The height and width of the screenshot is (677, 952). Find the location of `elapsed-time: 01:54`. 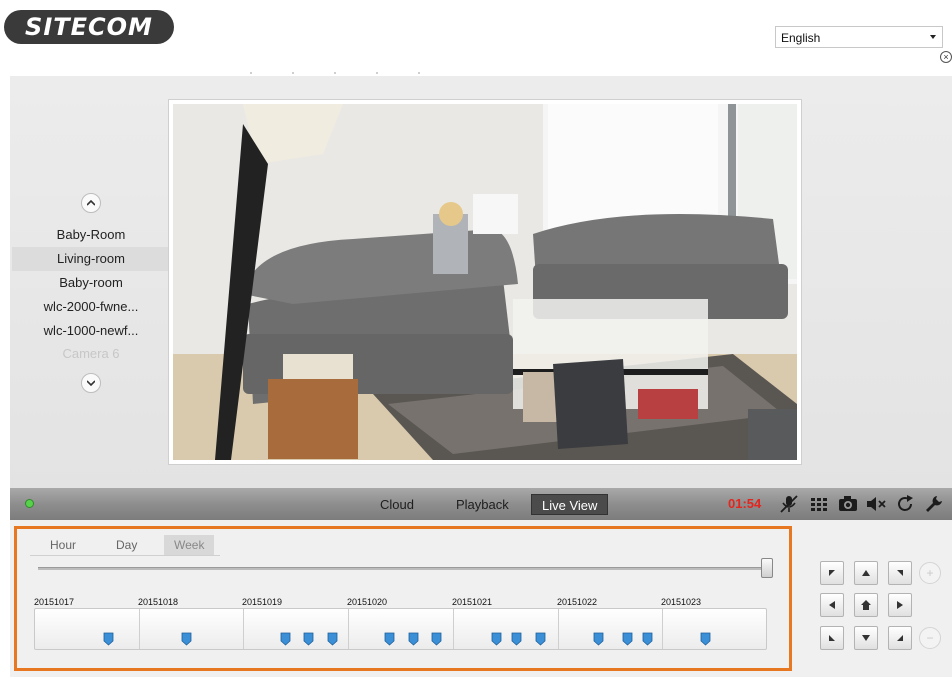

elapsed-time: 01:54 is located at coordinates (745, 503).